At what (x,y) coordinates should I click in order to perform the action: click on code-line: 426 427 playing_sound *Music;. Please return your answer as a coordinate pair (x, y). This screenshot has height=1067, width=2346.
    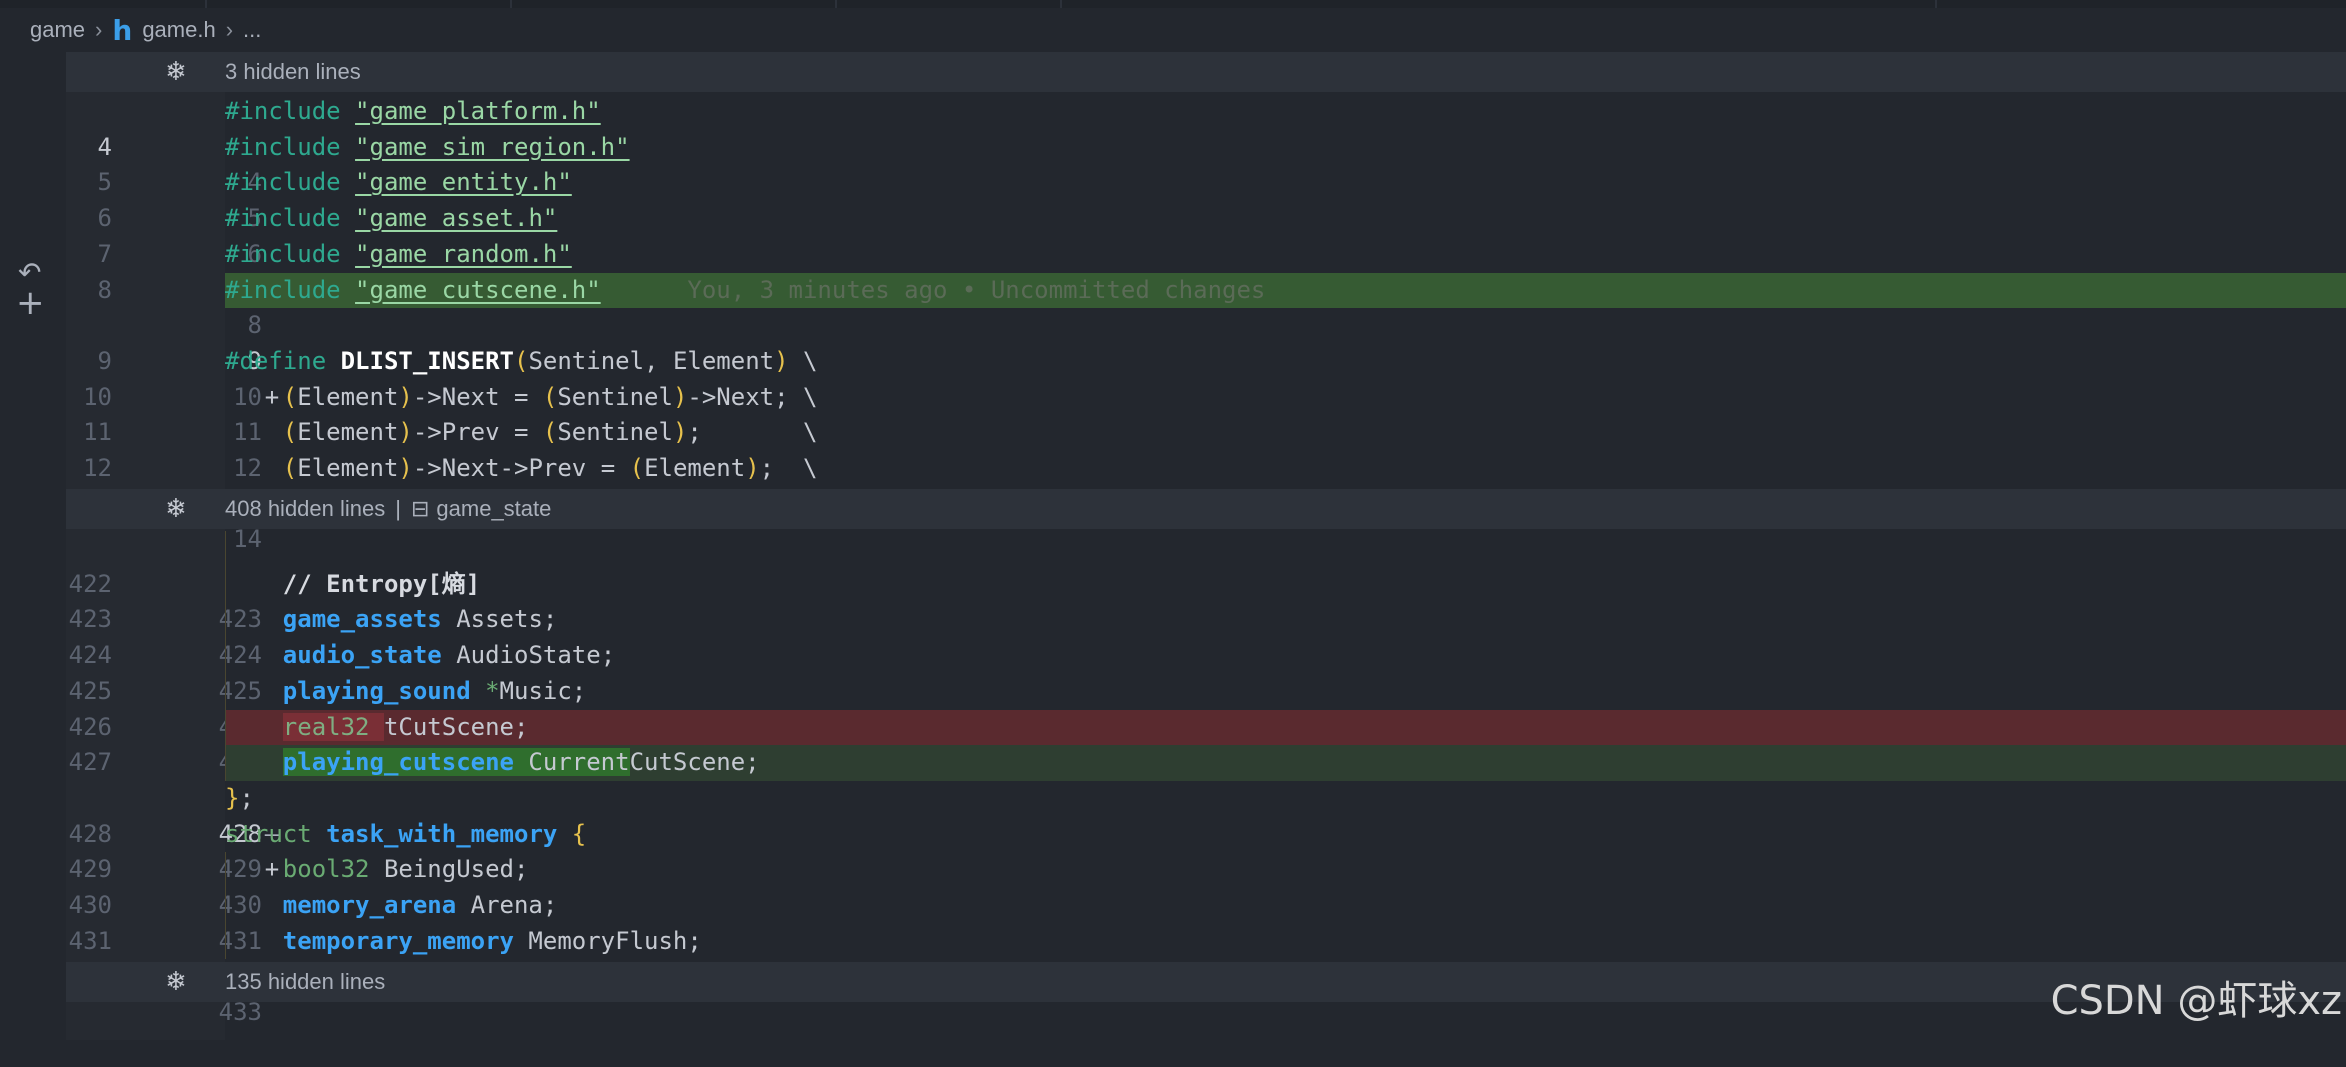
    Looking at the image, I should click on (1206, 725).